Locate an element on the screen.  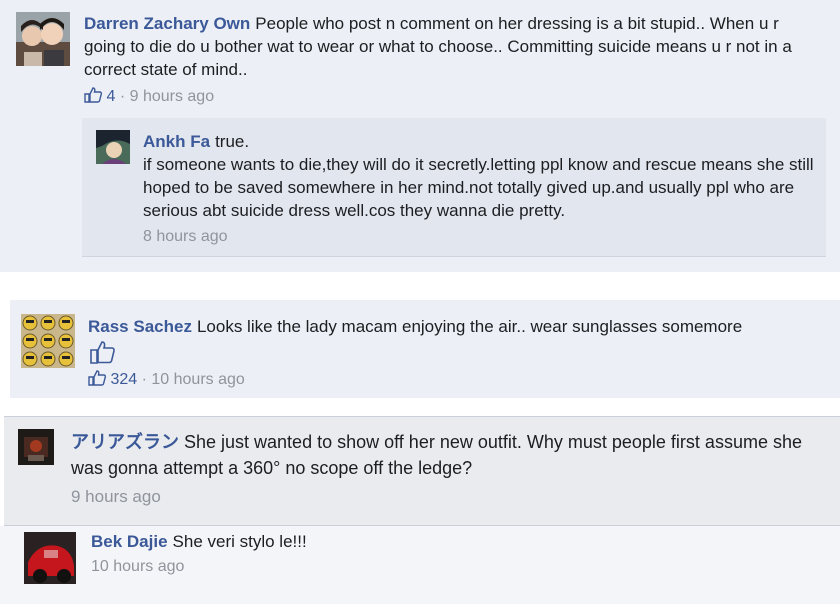
author-link: Bek Dajie is located at coordinates (129, 541).